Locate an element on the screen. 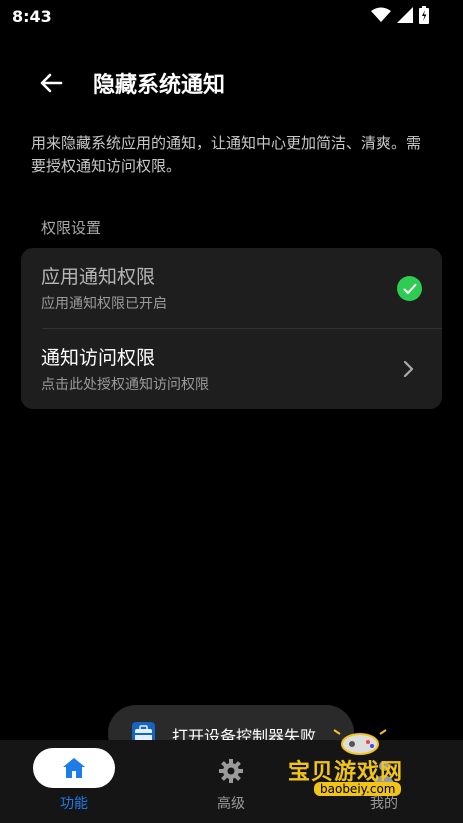 Image resolution: width=463 pixels, height=823 pixels. signal-icon is located at coordinates (405, 15).